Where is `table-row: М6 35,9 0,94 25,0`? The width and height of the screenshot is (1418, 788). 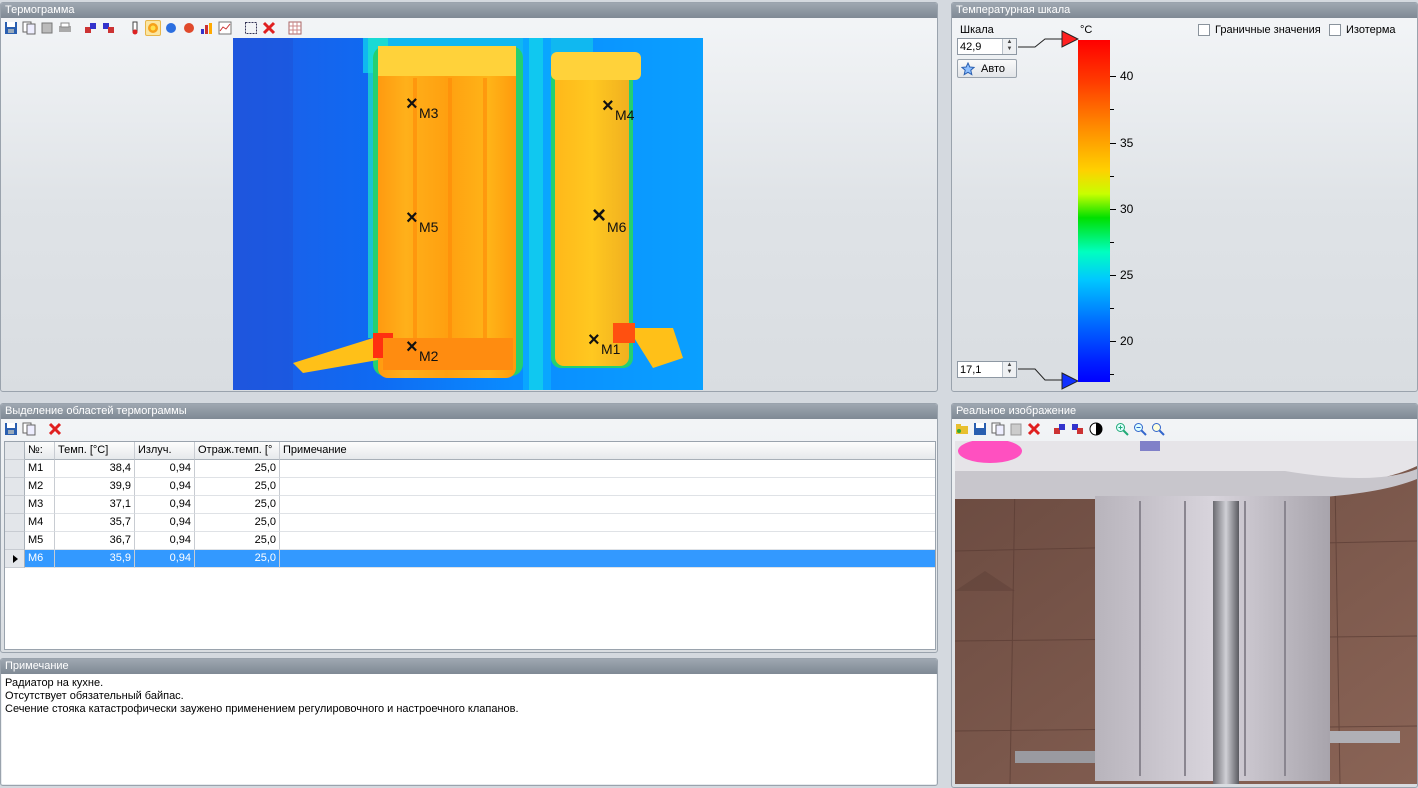
table-row: М6 35,9 0,94 25,0 is located at coordinates (470, 559).